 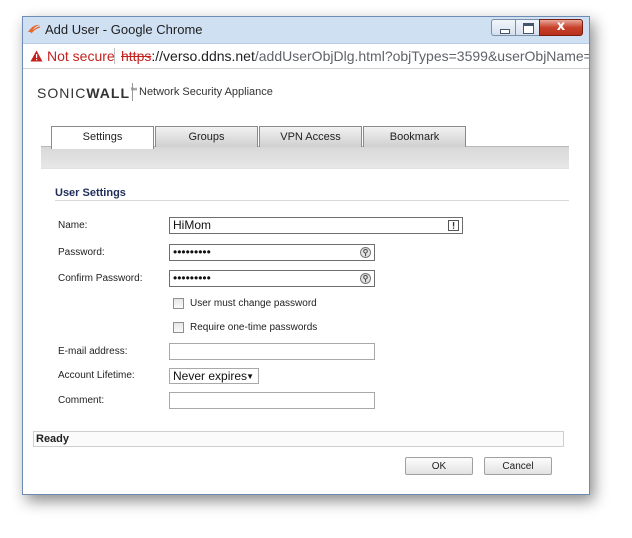 I want to click on tab-vpn-access: VPN Access, so click(x=310, y=136).